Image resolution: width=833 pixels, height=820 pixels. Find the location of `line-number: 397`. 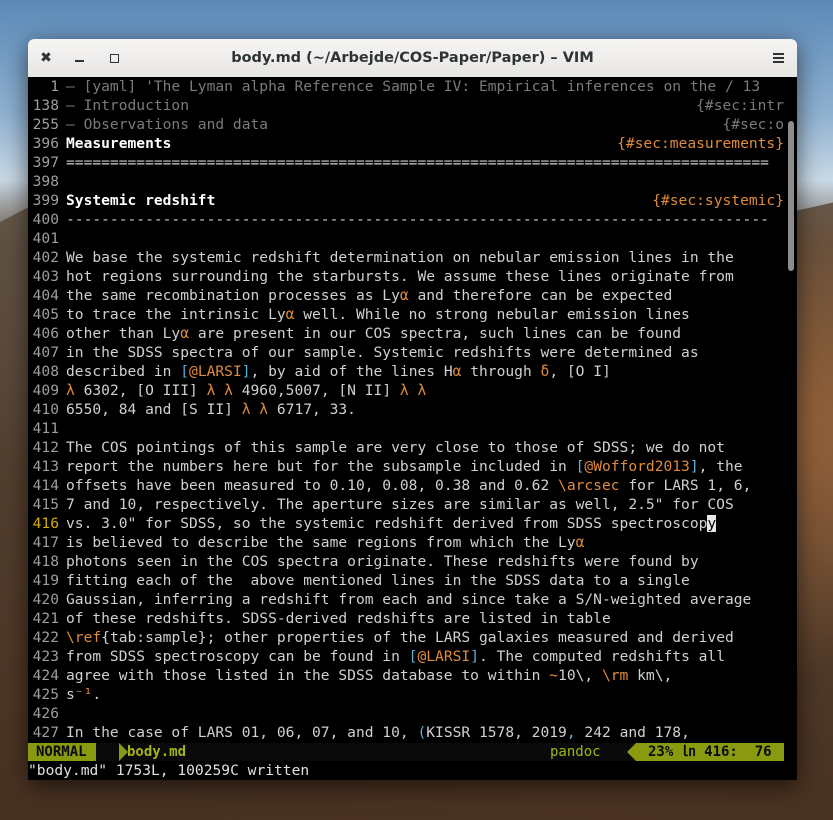

line-number: 397 is located at coordinates (45, 162).